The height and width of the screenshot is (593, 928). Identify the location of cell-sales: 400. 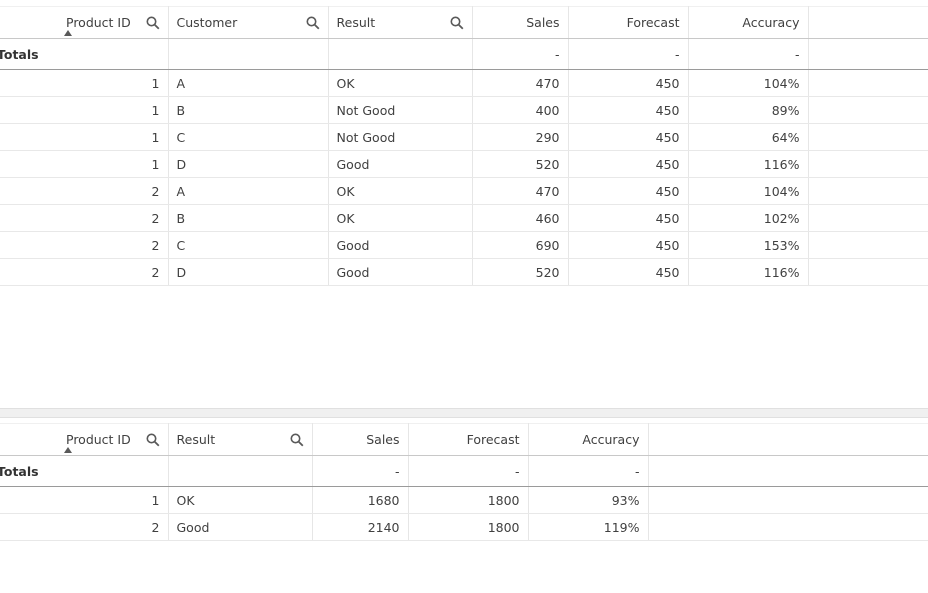
(520, 110).